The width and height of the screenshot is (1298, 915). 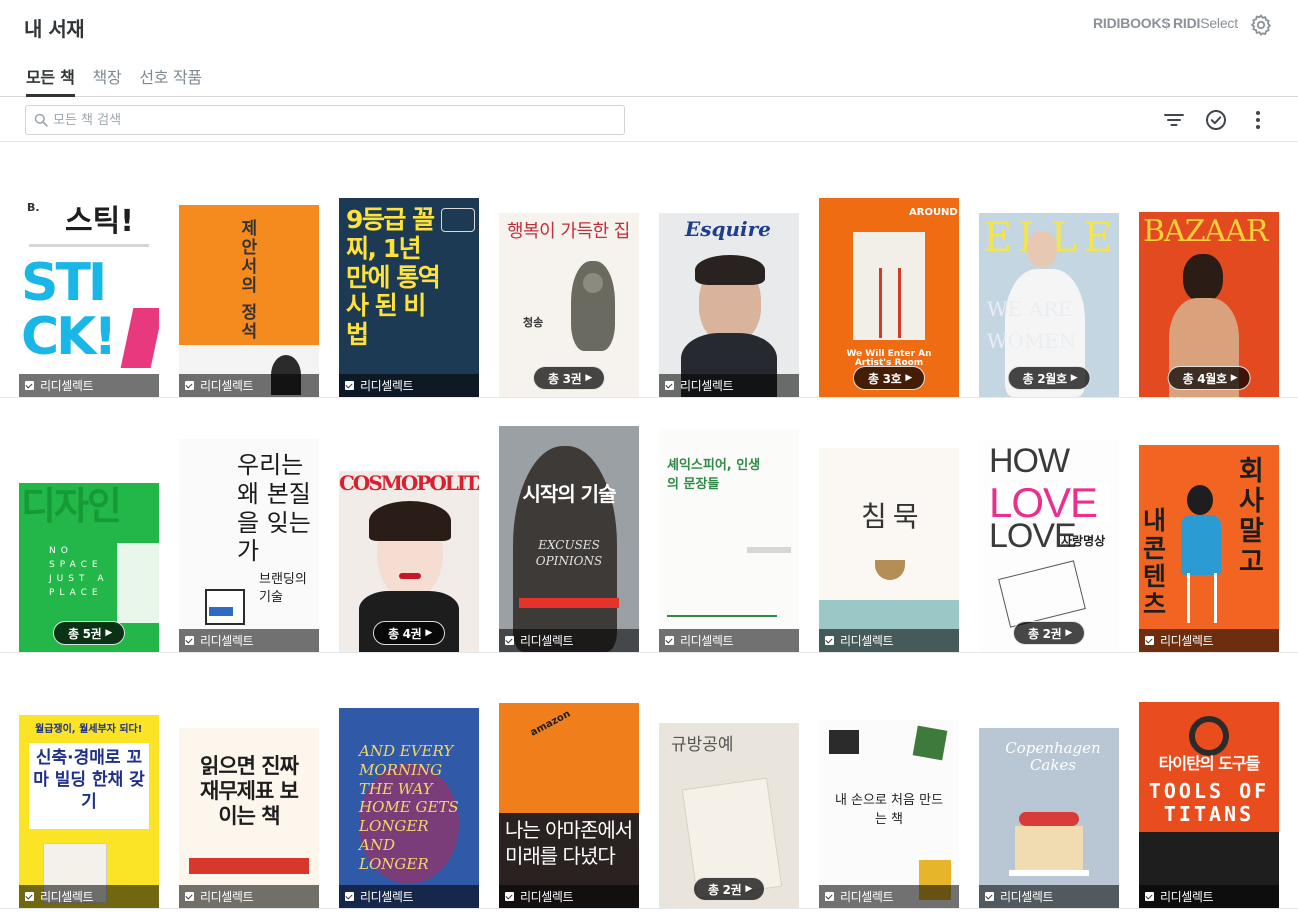 I want to click on book-item: 디자인 NO SPACE JUST A PLACE 총 5권 ▶, so click(x=89, y=567).